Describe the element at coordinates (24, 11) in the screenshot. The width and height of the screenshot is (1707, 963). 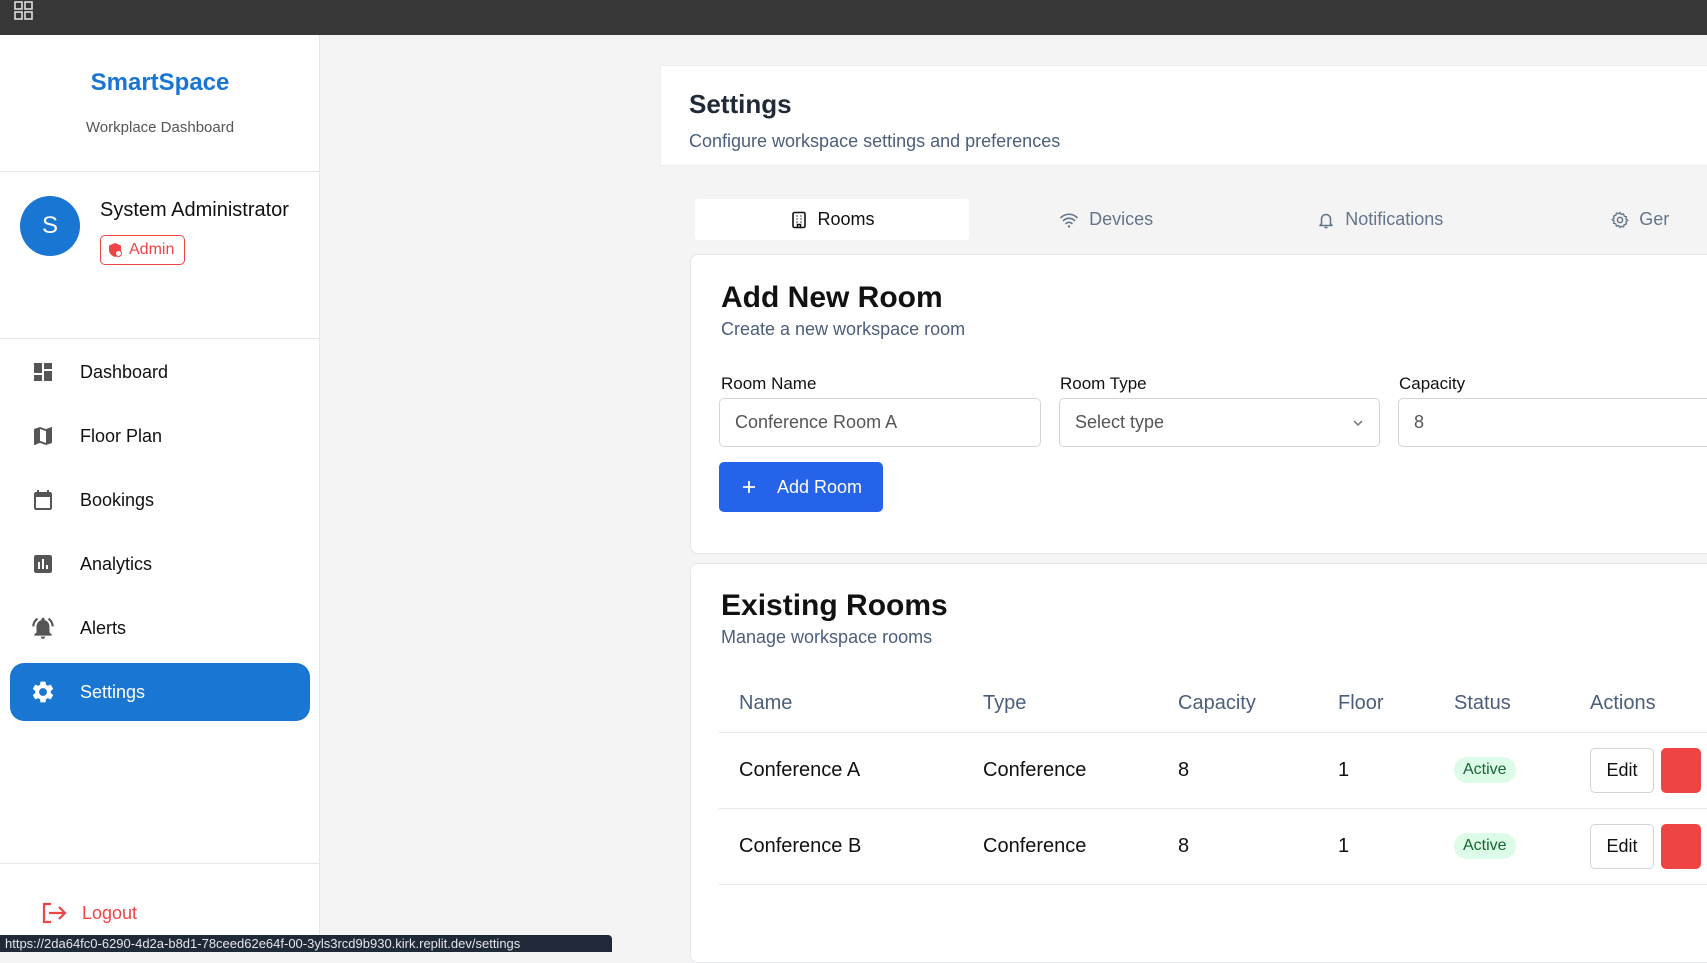
I see `apps-grid-icon` at that location.